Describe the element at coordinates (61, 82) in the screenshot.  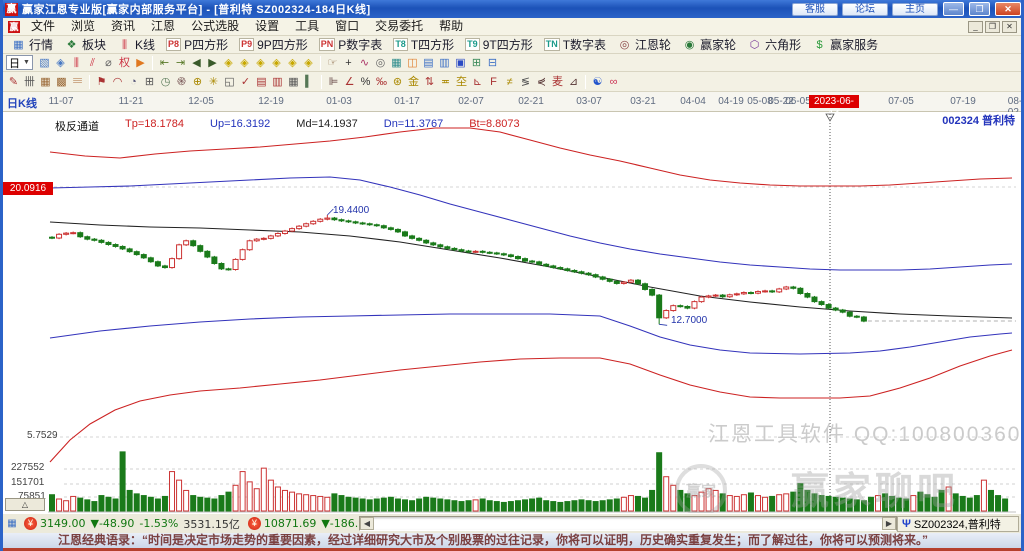
I see `gann-square-tool-icon: ▩` at that location.